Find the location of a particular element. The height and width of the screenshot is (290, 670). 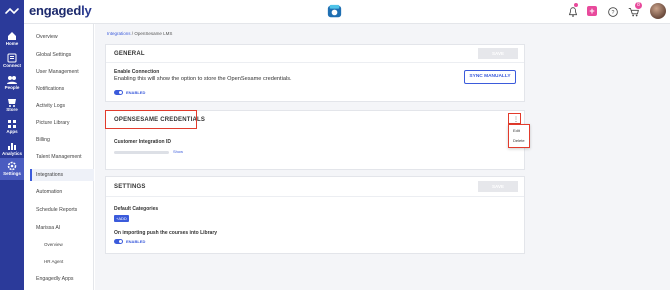

analytics-icon is located at coordinates (12, 146).